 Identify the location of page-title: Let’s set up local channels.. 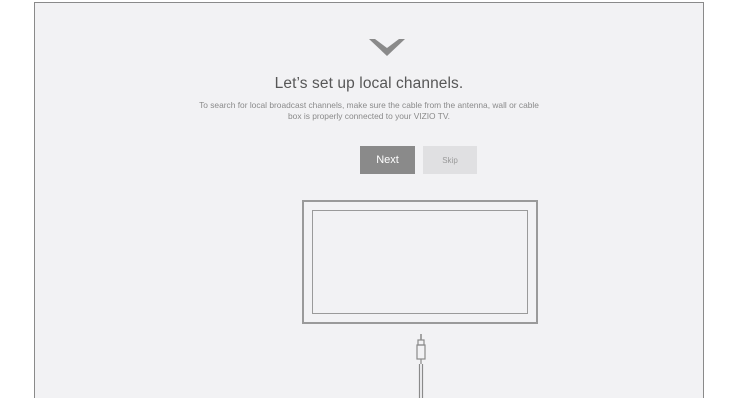
(369, 83).